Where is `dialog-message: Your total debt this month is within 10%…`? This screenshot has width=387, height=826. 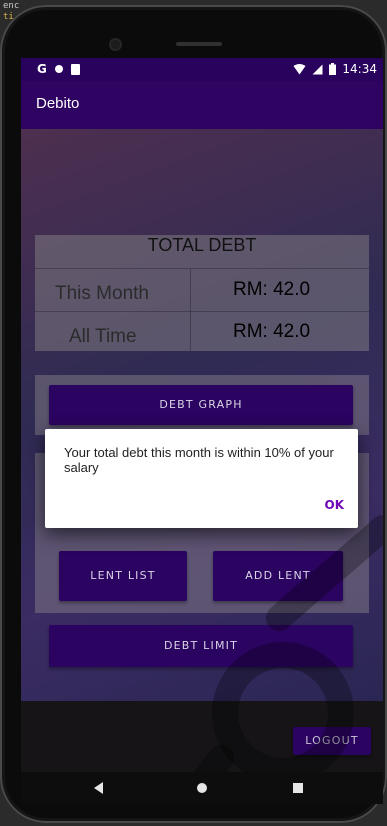 dialog-message: Your total debt this month is within 10%… is located at coordinates (199, 460).